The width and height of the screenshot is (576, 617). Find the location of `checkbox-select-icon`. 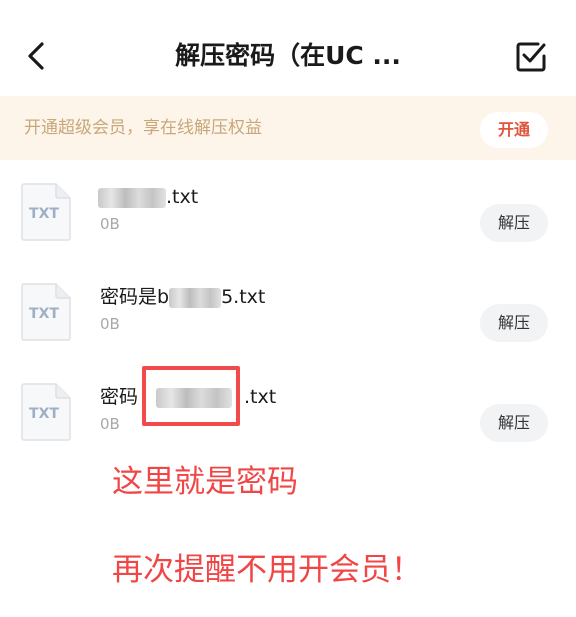

checkbox-select-icon is located at coordinates (531, 57).